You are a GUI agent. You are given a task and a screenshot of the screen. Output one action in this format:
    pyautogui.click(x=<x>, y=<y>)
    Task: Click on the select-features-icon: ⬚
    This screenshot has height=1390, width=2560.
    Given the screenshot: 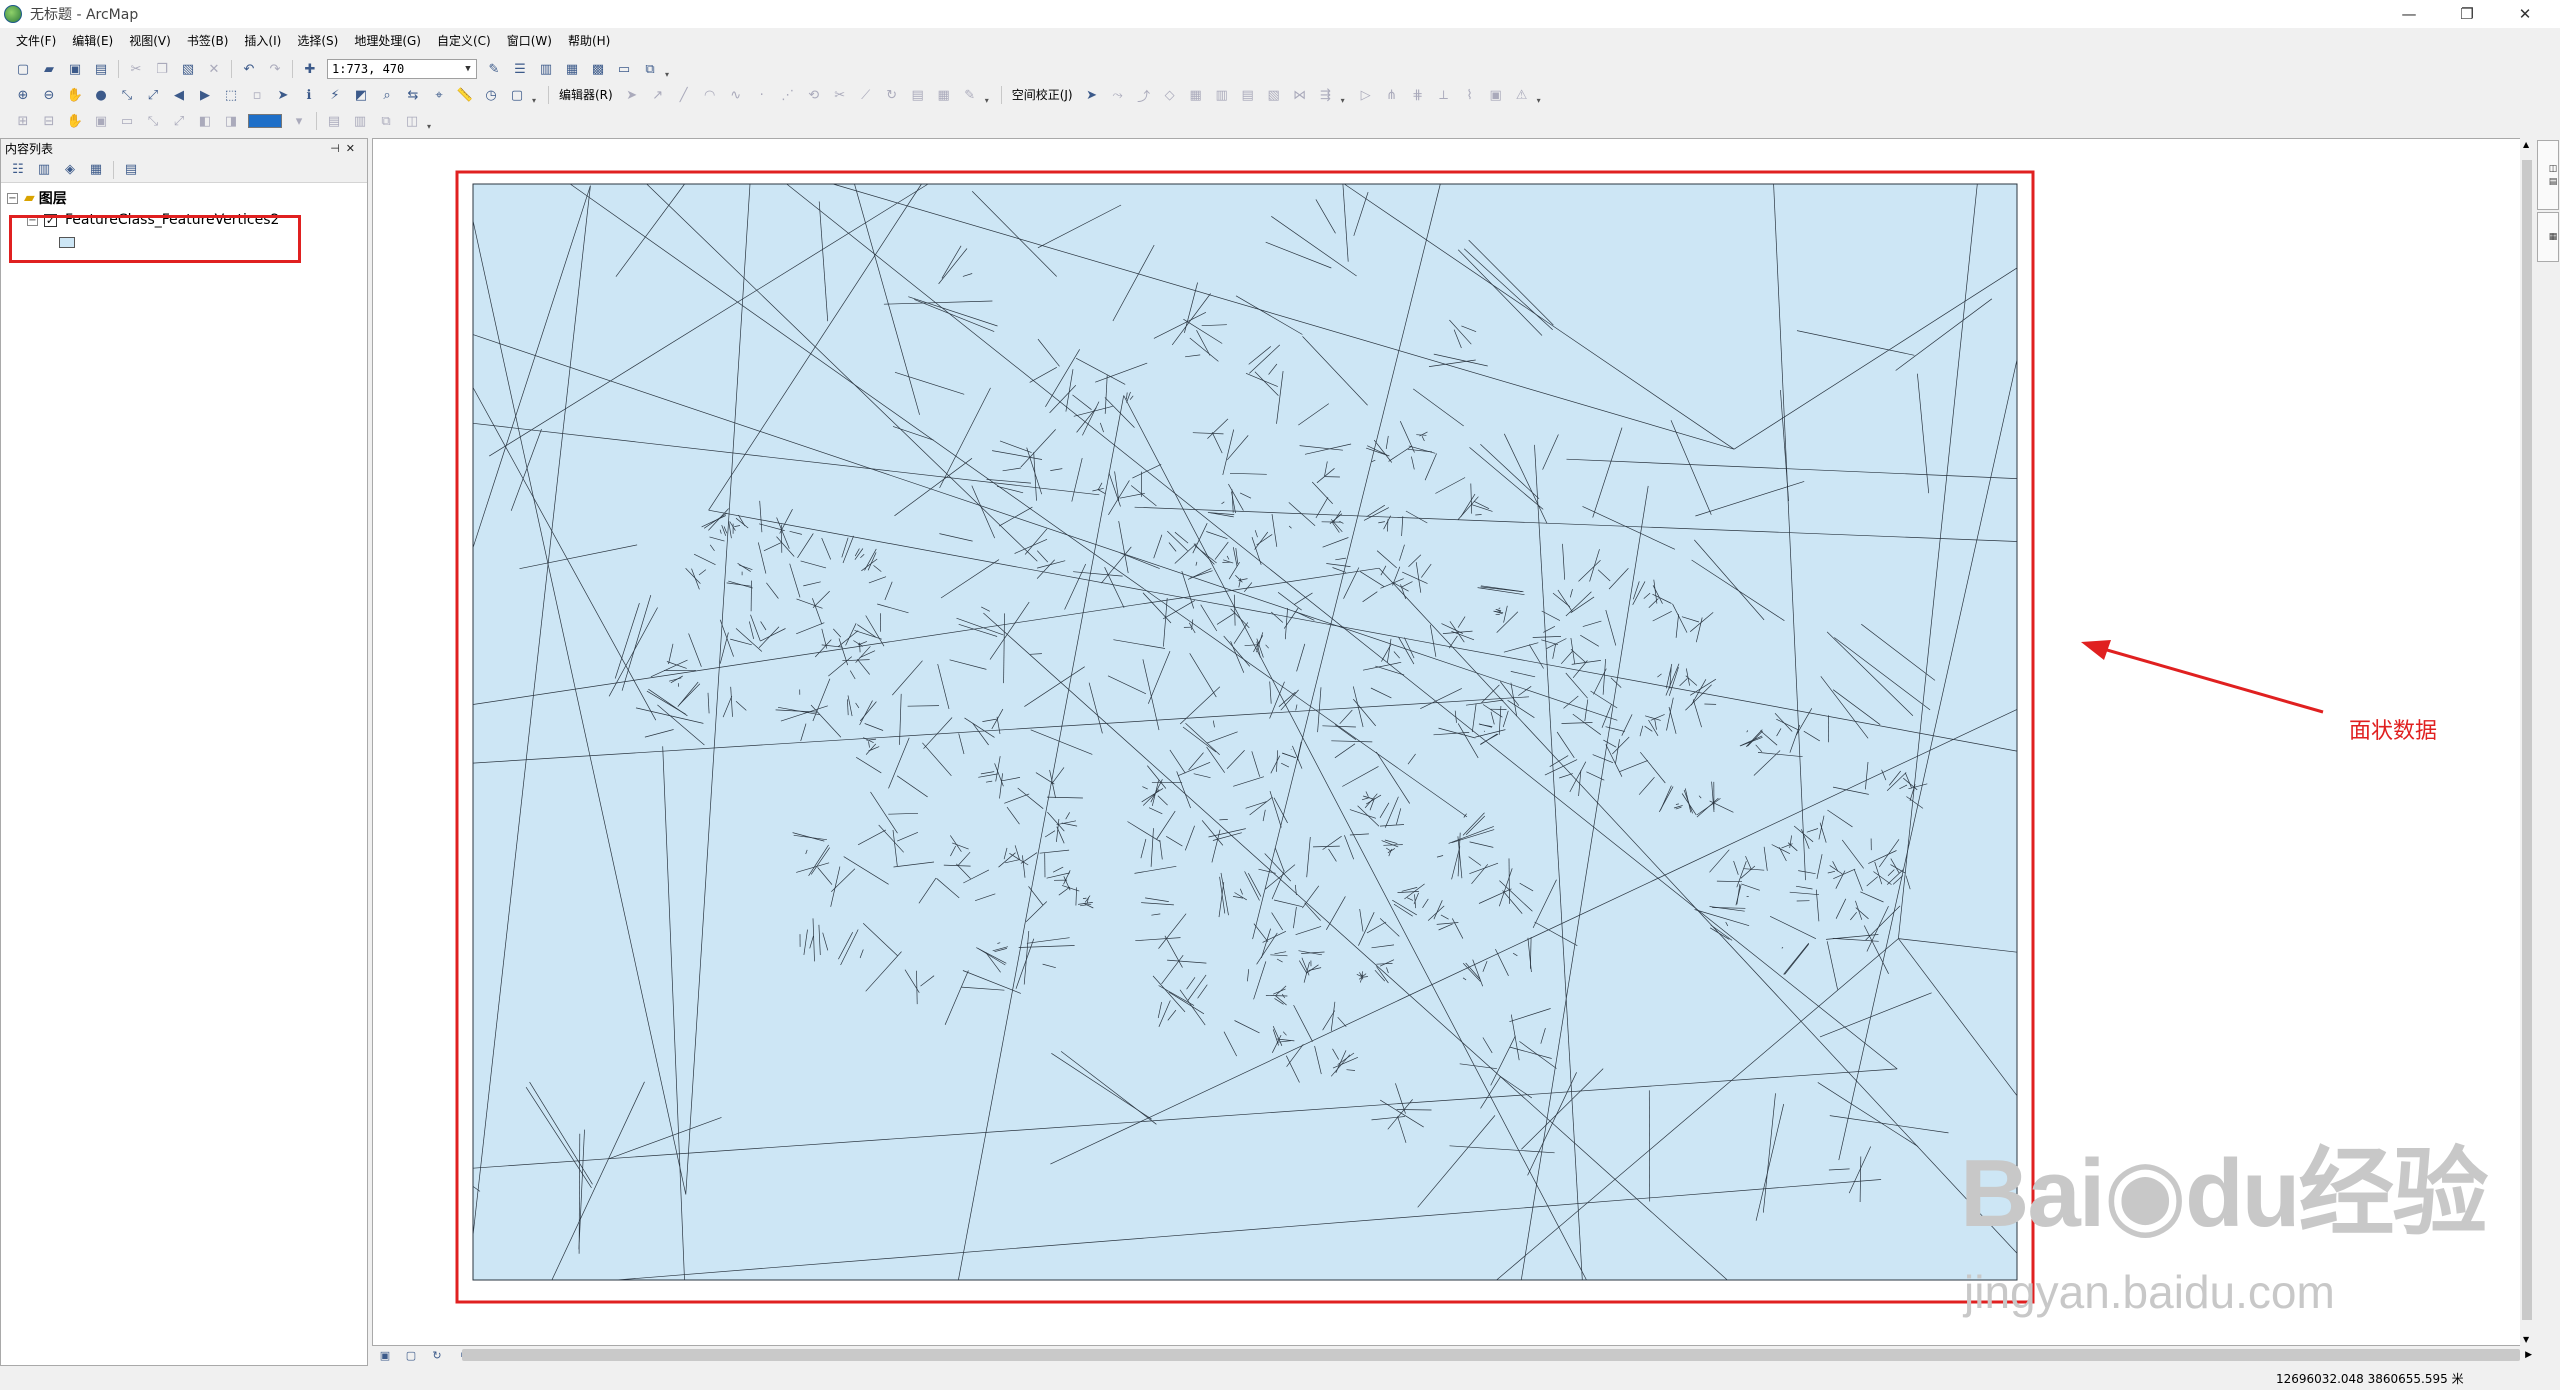 What is the action you would take?
    pyautogui.click(x=231, y=95)
    